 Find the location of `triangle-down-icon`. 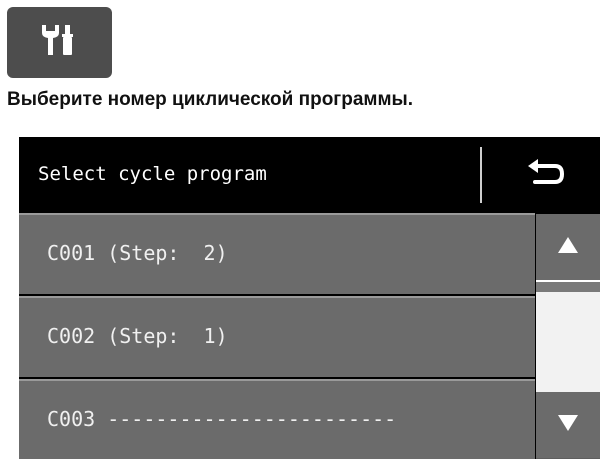

triangle-down-icon is located at coordinates (568, 425).